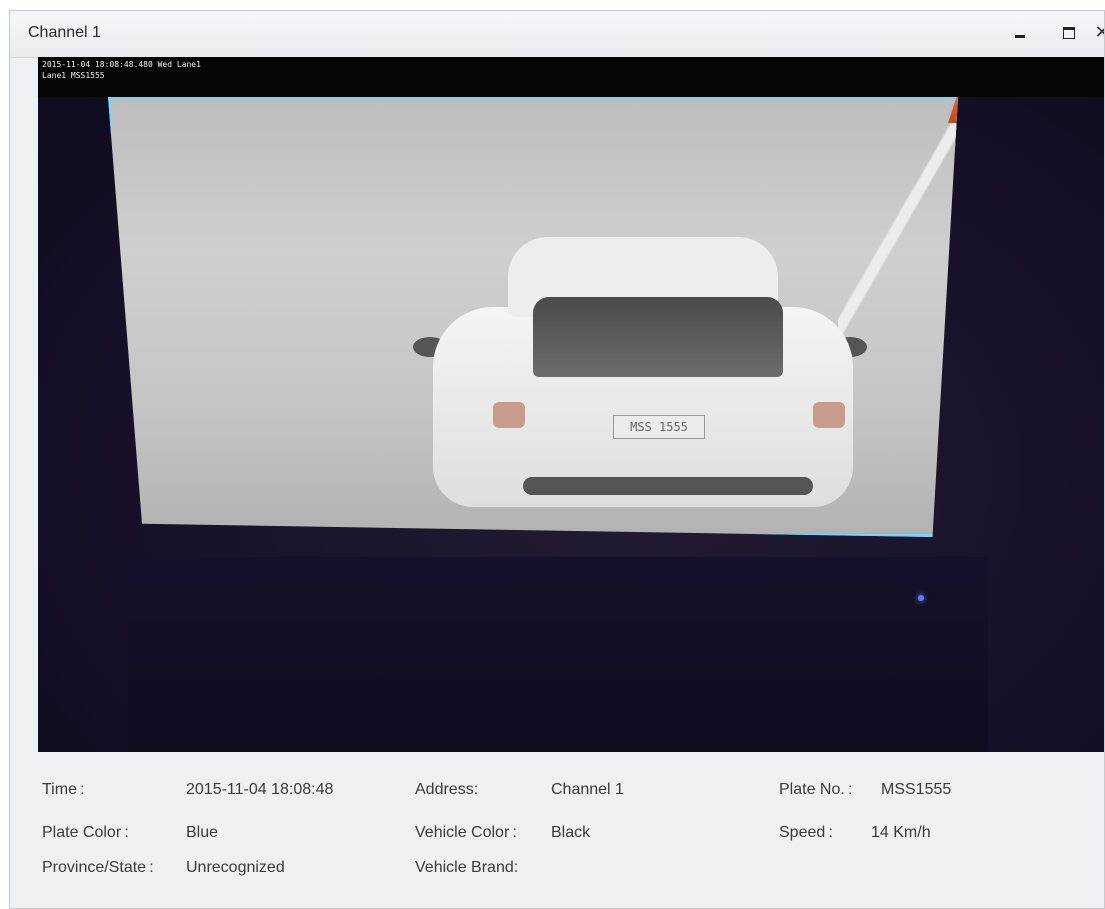 The width and height of the screenshot is (1105, 909). I want to click on province-value: Unrecognized, so click(235, 867).